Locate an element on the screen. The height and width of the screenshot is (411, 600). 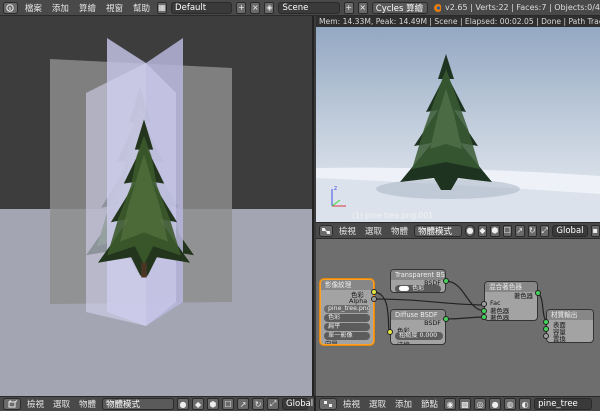
scene-icon: ◈ is located at coordinates (269, 7).